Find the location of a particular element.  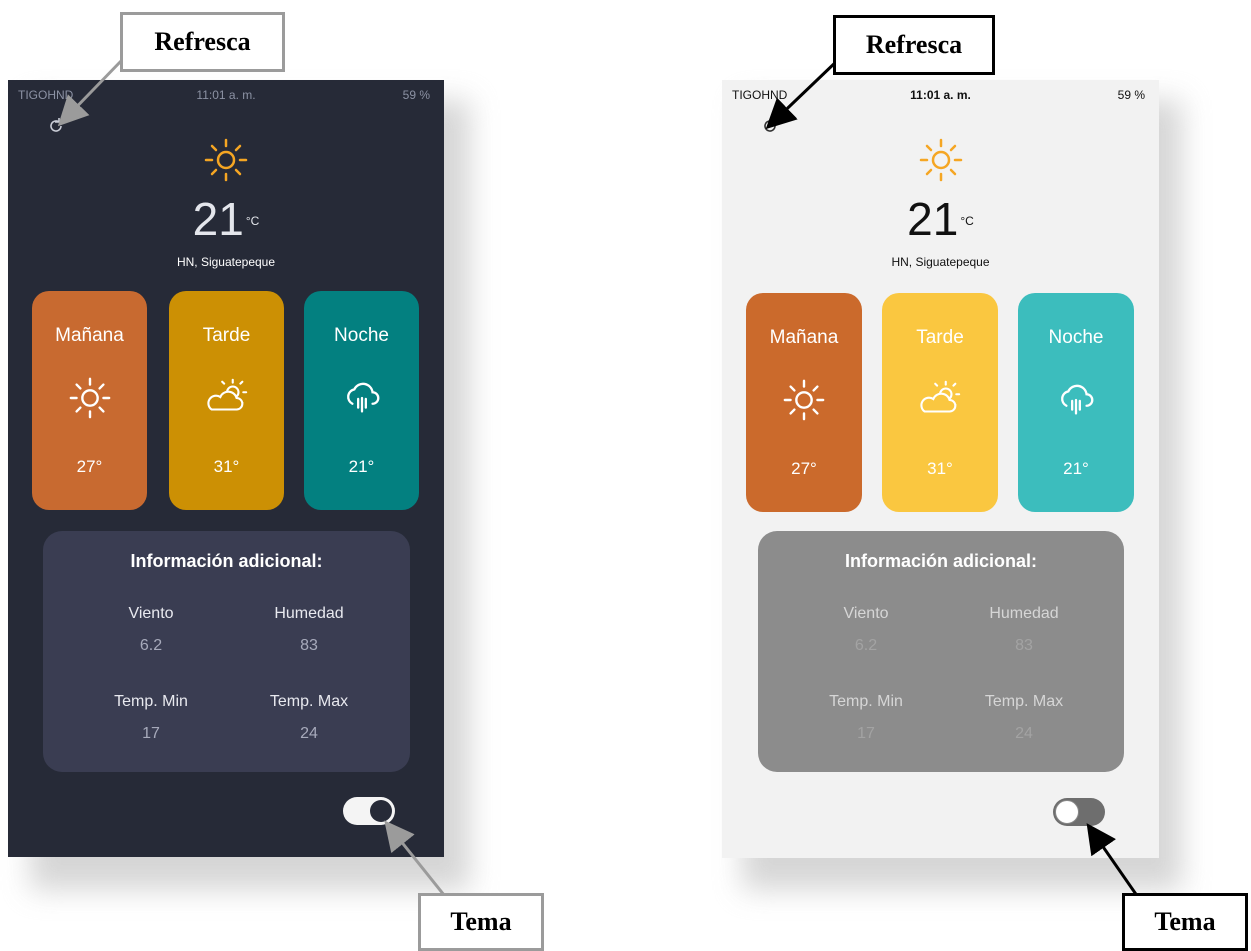

theme-callout-dark: Tema is located at coordinates (481, 922).